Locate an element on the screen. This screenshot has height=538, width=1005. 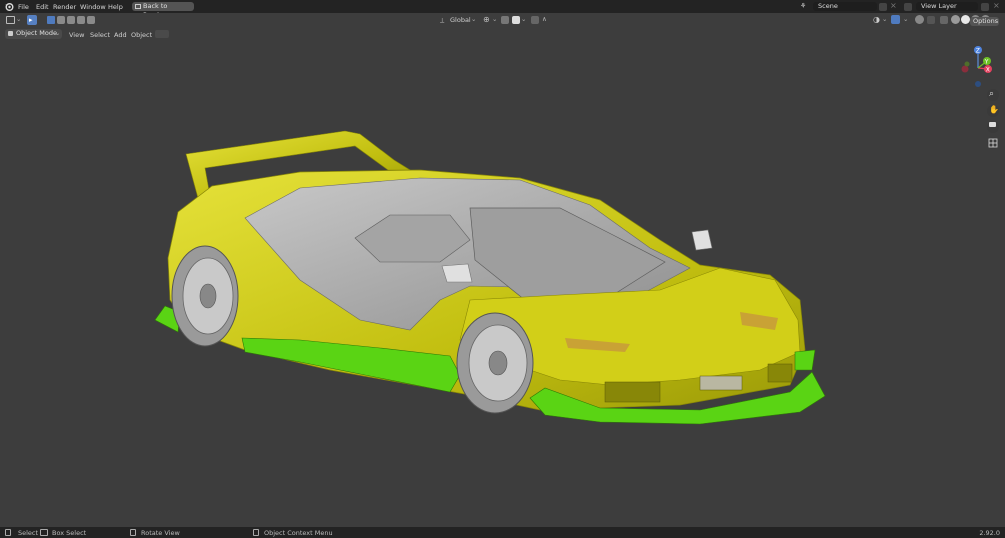
mouse-left-icon is located at coordinates (8, 532).